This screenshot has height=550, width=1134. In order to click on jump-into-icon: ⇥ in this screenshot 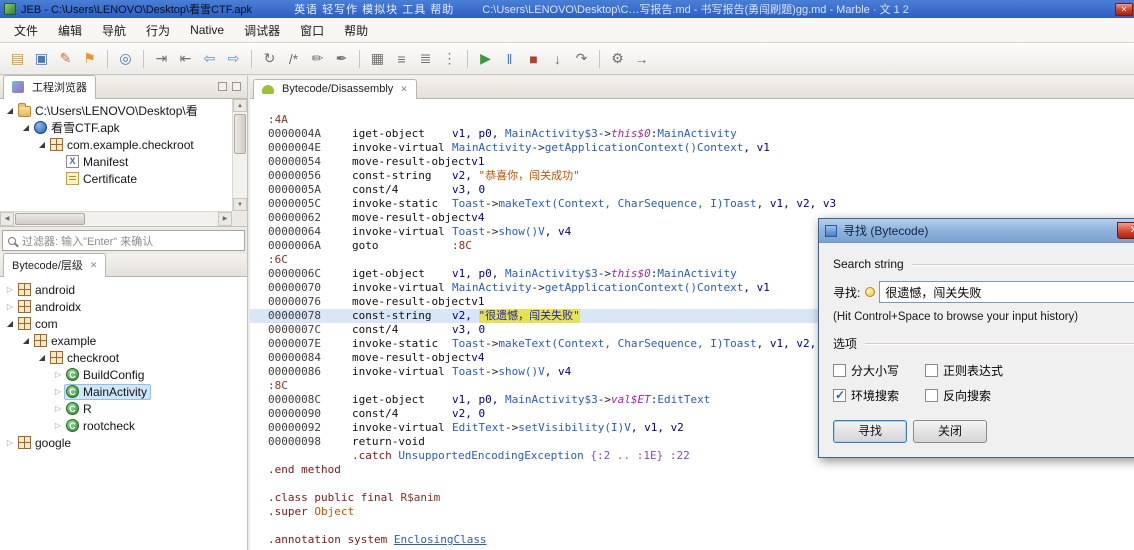, I will do `click(161, 58)`.